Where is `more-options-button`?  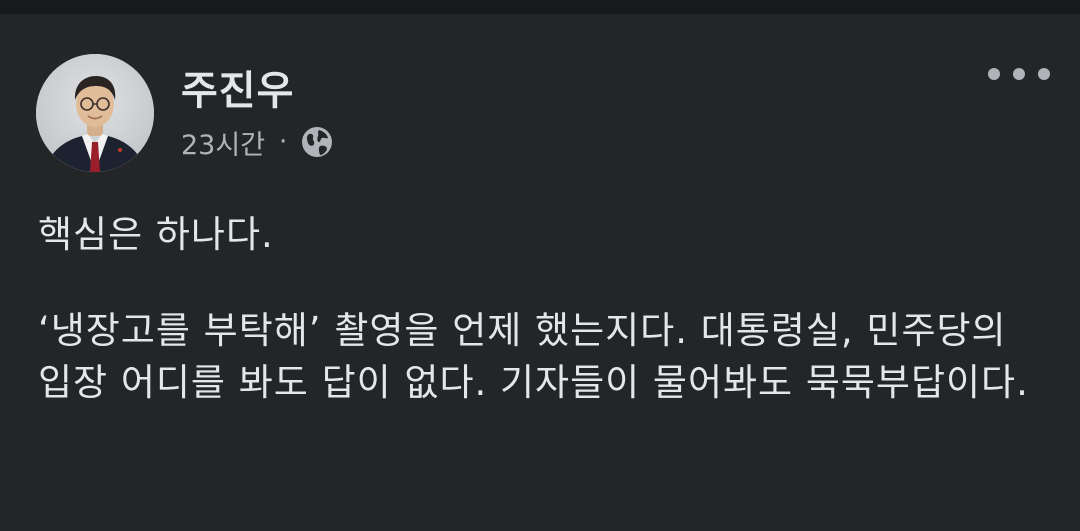
more-options-button is located at coordinates (1019, 74).